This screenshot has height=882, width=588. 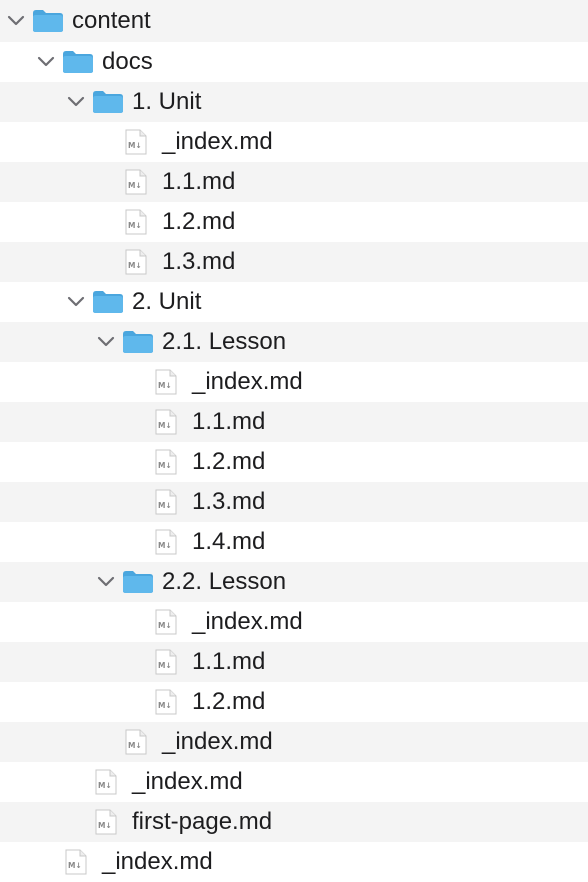 I want to click on tree-item-label: 2.1. Lesson, so click(x=224, y=341).